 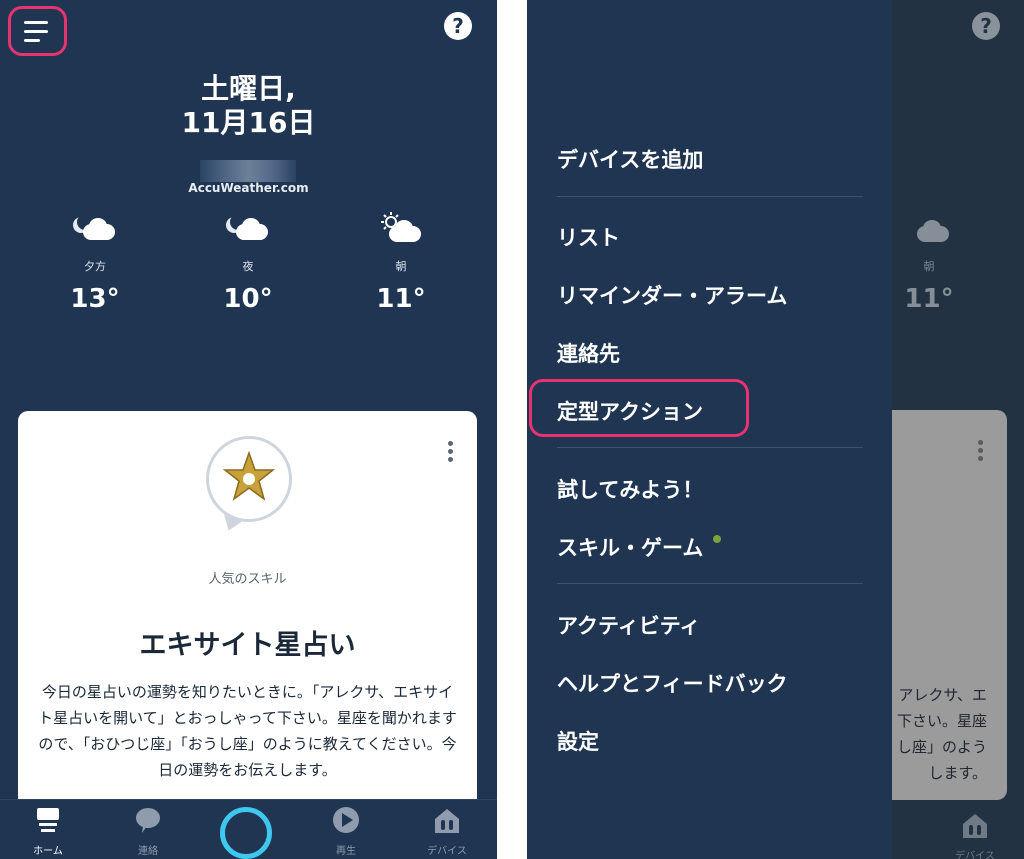 What do you see at coordinates (588, 237) in the screenshot?
I see `menu-item-lists: リスト` at bounding box center [588, 237].